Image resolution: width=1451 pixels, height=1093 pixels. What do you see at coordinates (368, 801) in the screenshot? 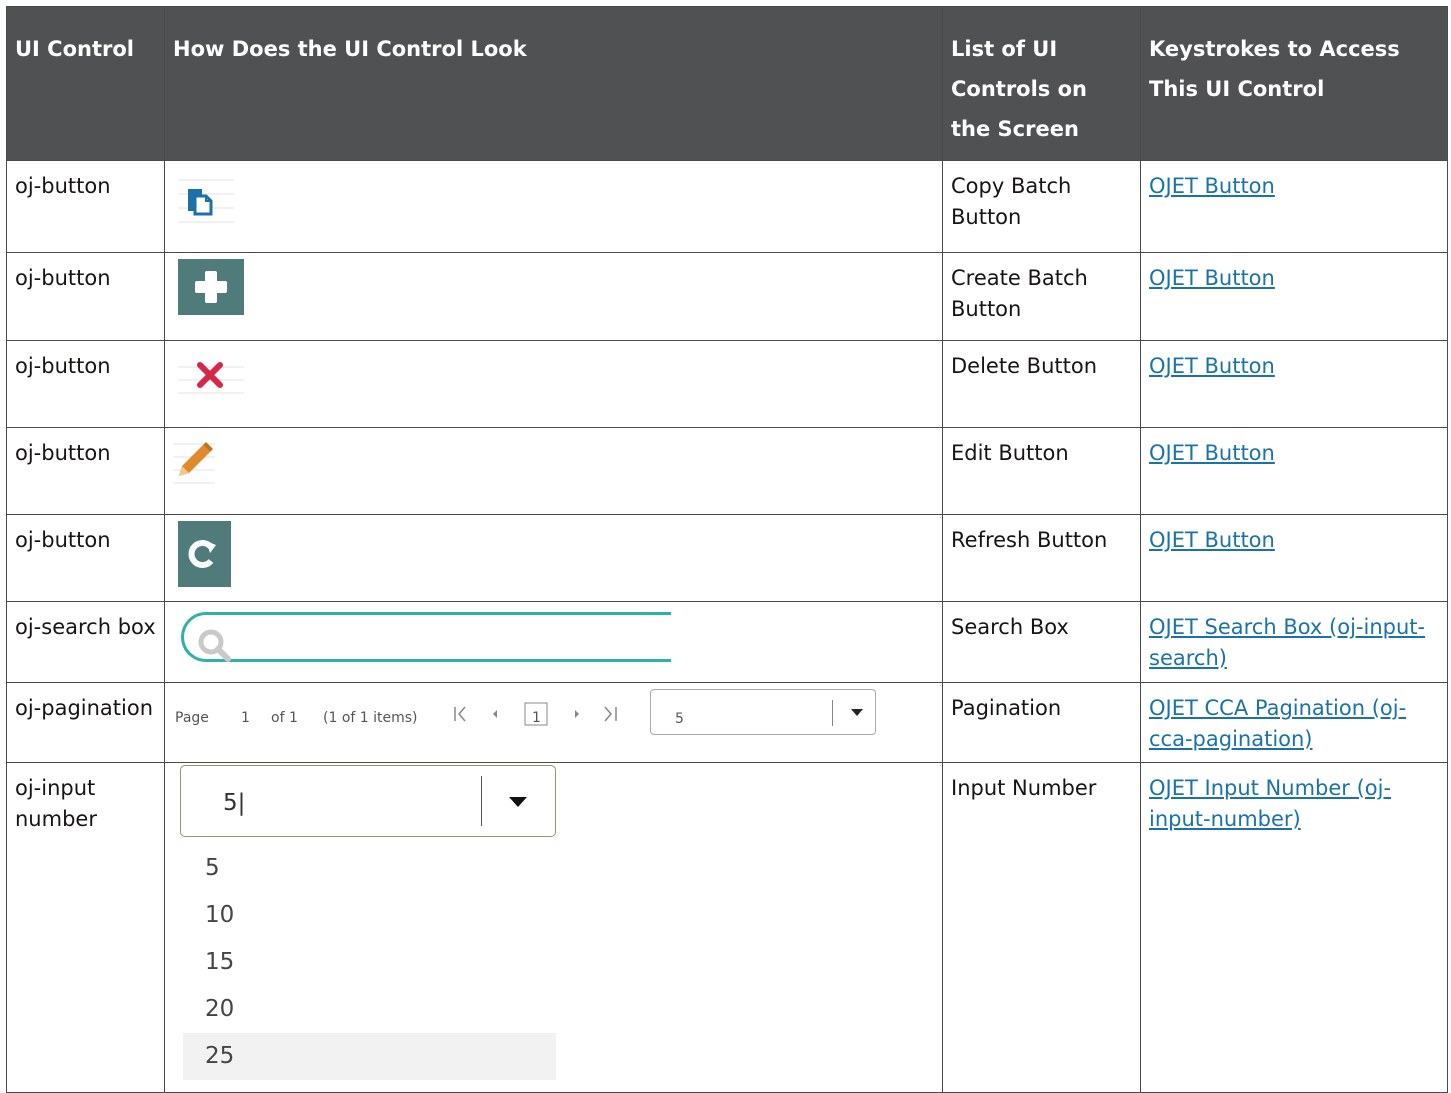
I see `input-number-field: 5|` at bounding box center [368, 801].